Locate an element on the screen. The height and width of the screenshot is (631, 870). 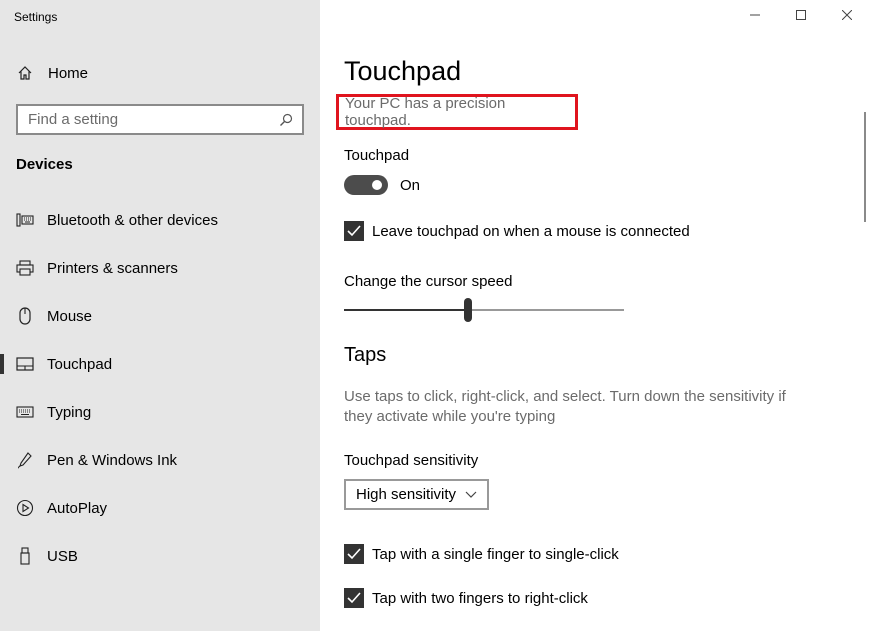
scrollbar is located at coordinates (865, 167).